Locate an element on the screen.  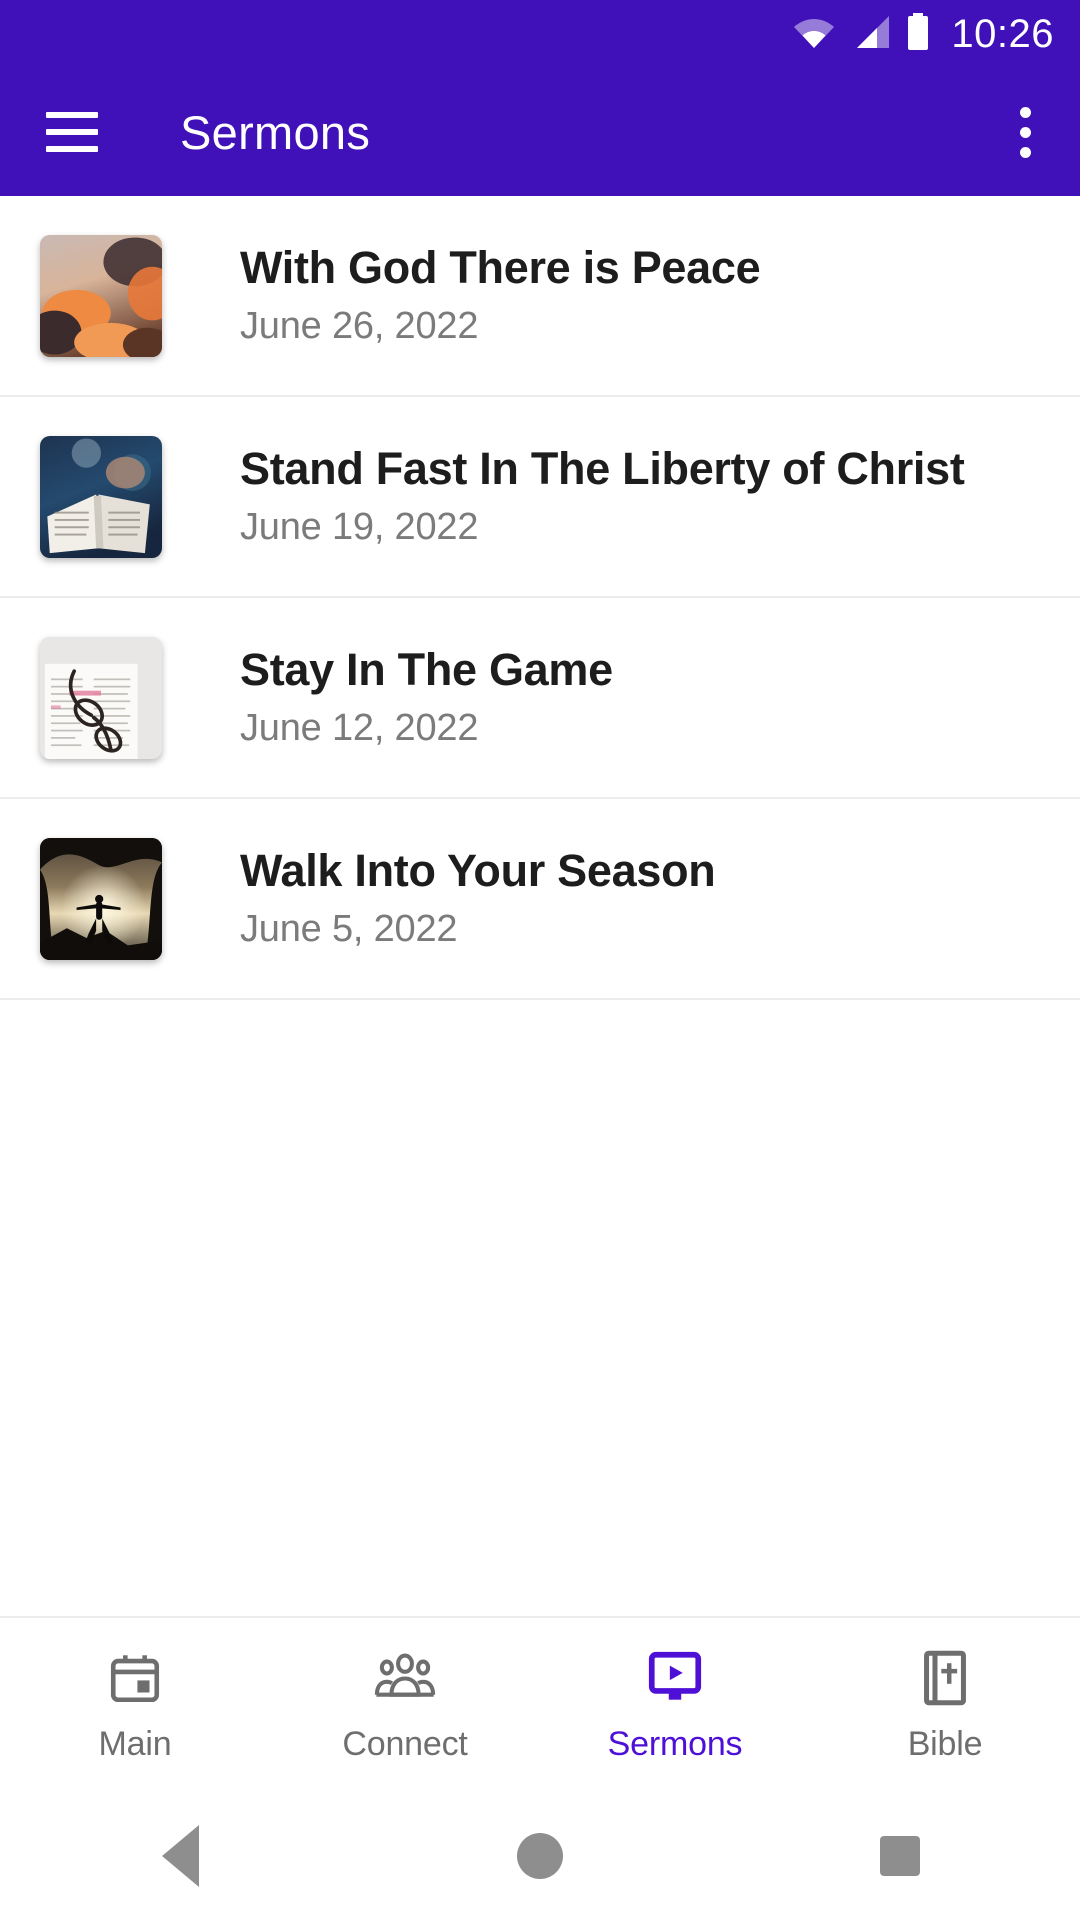
sermon-text: Stay In The Game June 12, 2022 is located at coordinates (426, 696).